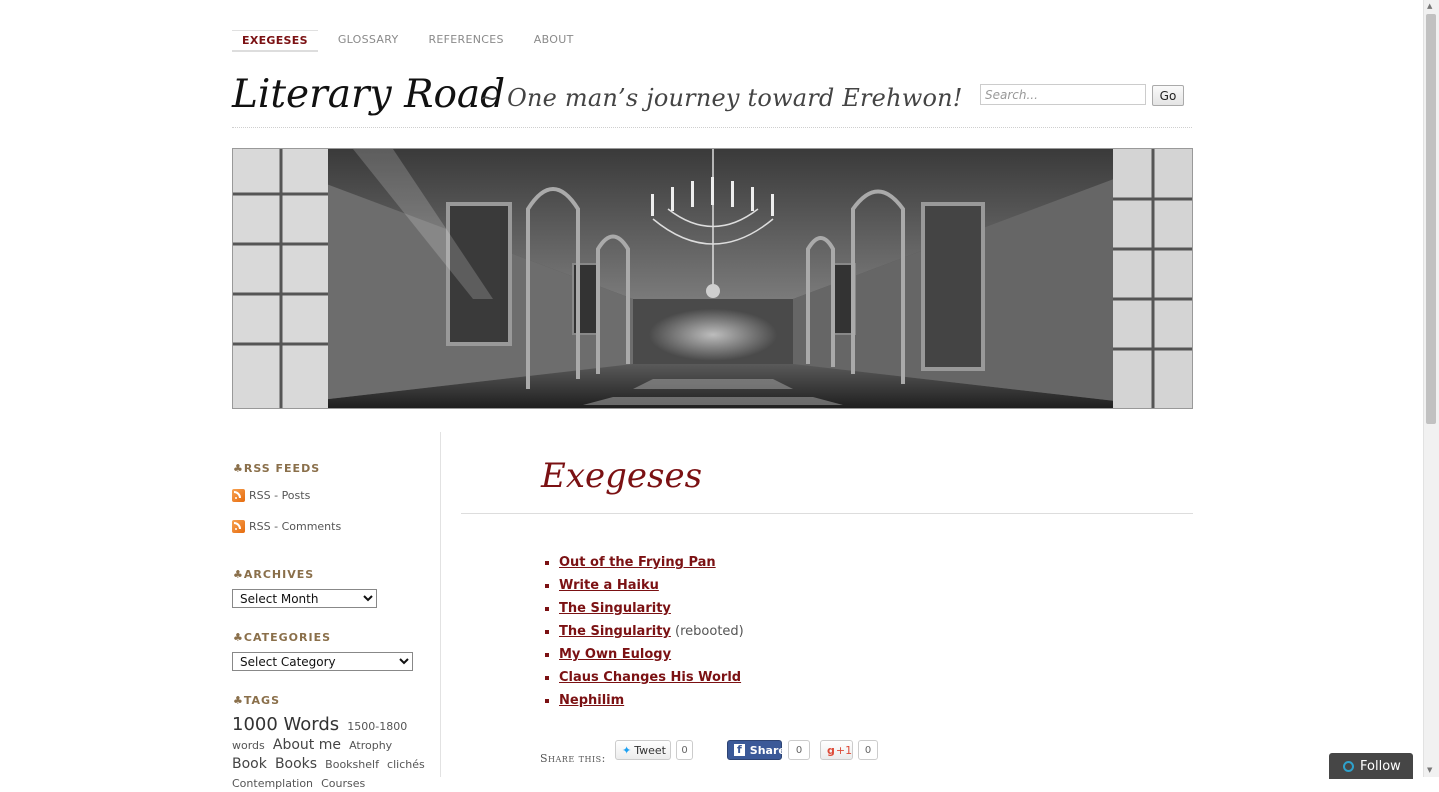 The height and width of the screenshot is (792, 1439). Describe the element at coordinates (739, 750) in the screenshot. I see `facebook-icon: f` at that location.